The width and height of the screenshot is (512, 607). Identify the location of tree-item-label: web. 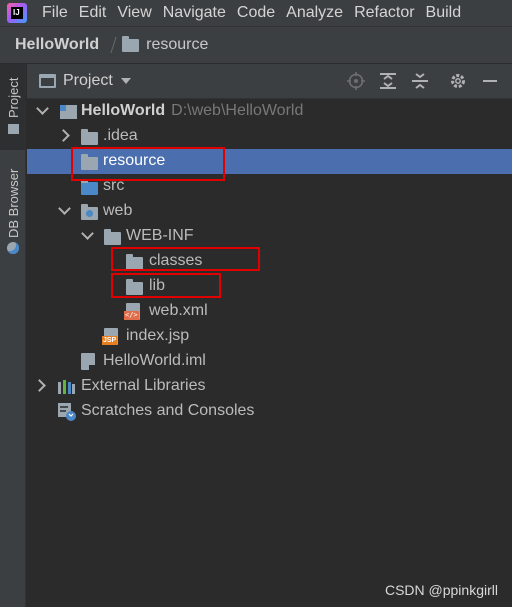
(118, 210).